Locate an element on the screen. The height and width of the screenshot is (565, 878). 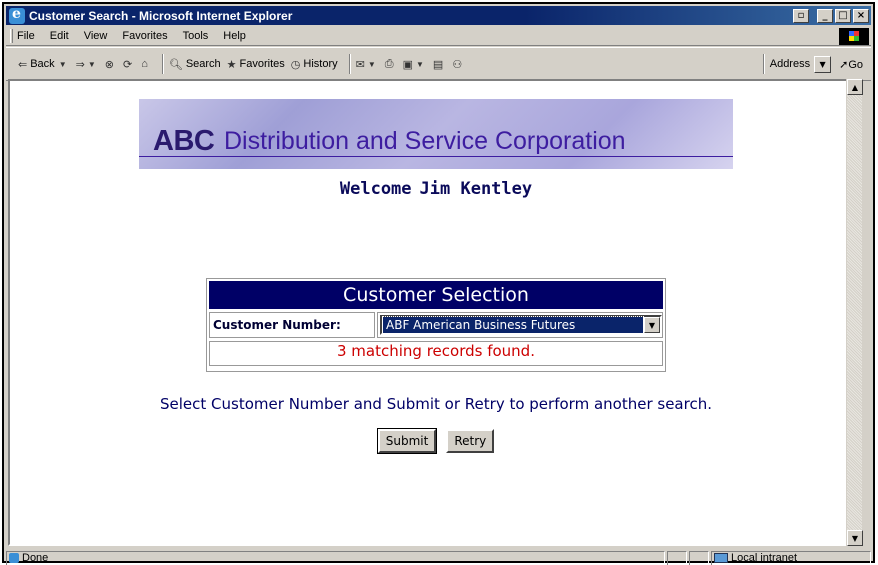
print-icon: ⎙ is located at coordinates (389, 63).